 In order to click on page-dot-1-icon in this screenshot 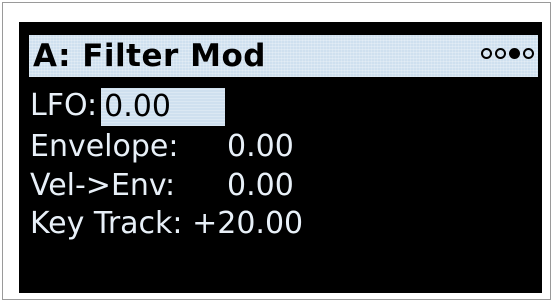, I will do `click(486, 53)`.